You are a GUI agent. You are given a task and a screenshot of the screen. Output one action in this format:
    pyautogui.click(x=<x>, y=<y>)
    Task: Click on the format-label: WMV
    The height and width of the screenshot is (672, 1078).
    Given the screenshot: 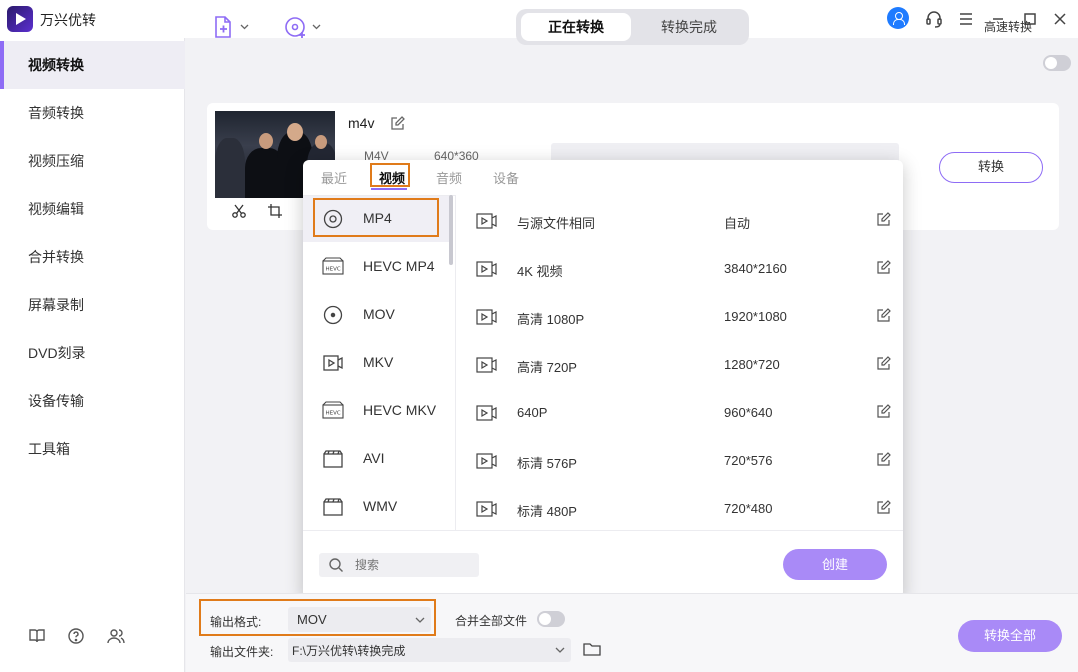 What is the action you would take?
    pyautogui.click(x=380, y=506)
    